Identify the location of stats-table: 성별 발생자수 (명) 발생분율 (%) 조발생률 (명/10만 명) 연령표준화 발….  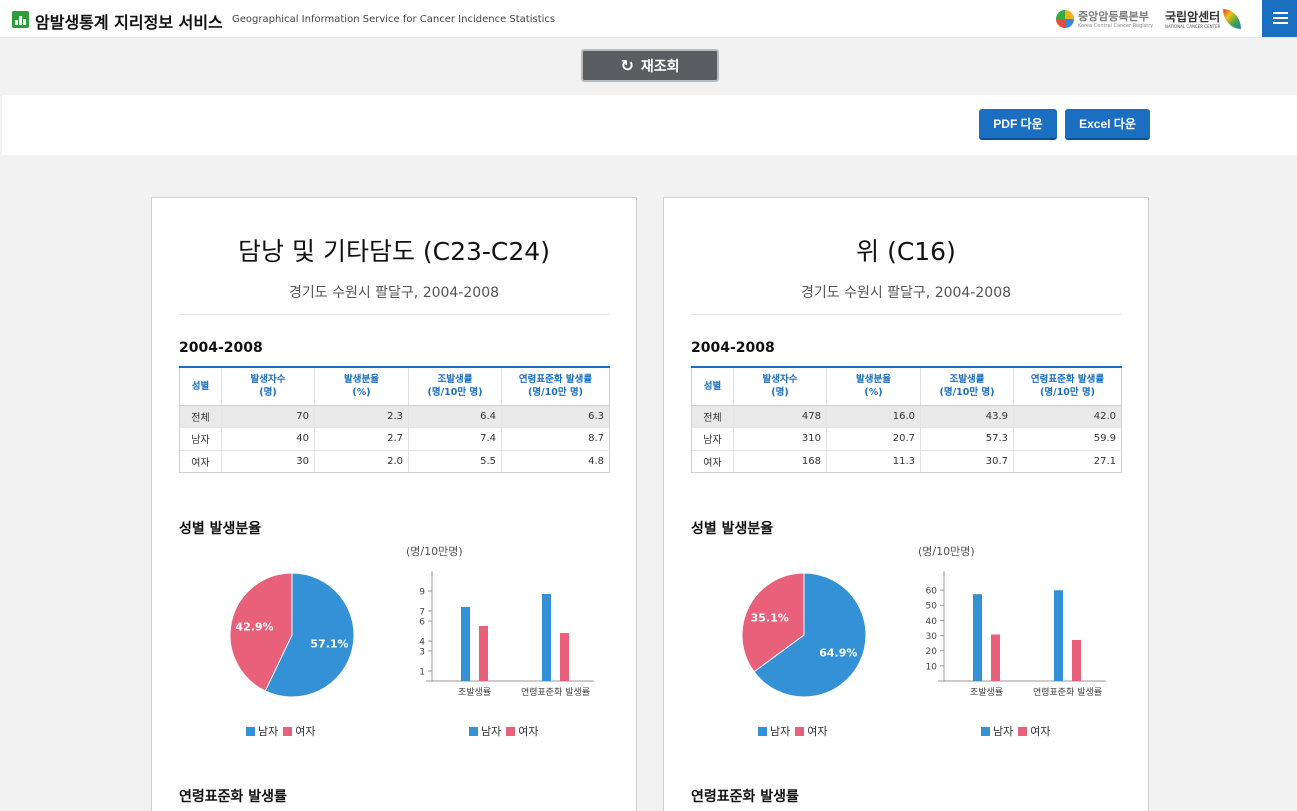
(394, 419).